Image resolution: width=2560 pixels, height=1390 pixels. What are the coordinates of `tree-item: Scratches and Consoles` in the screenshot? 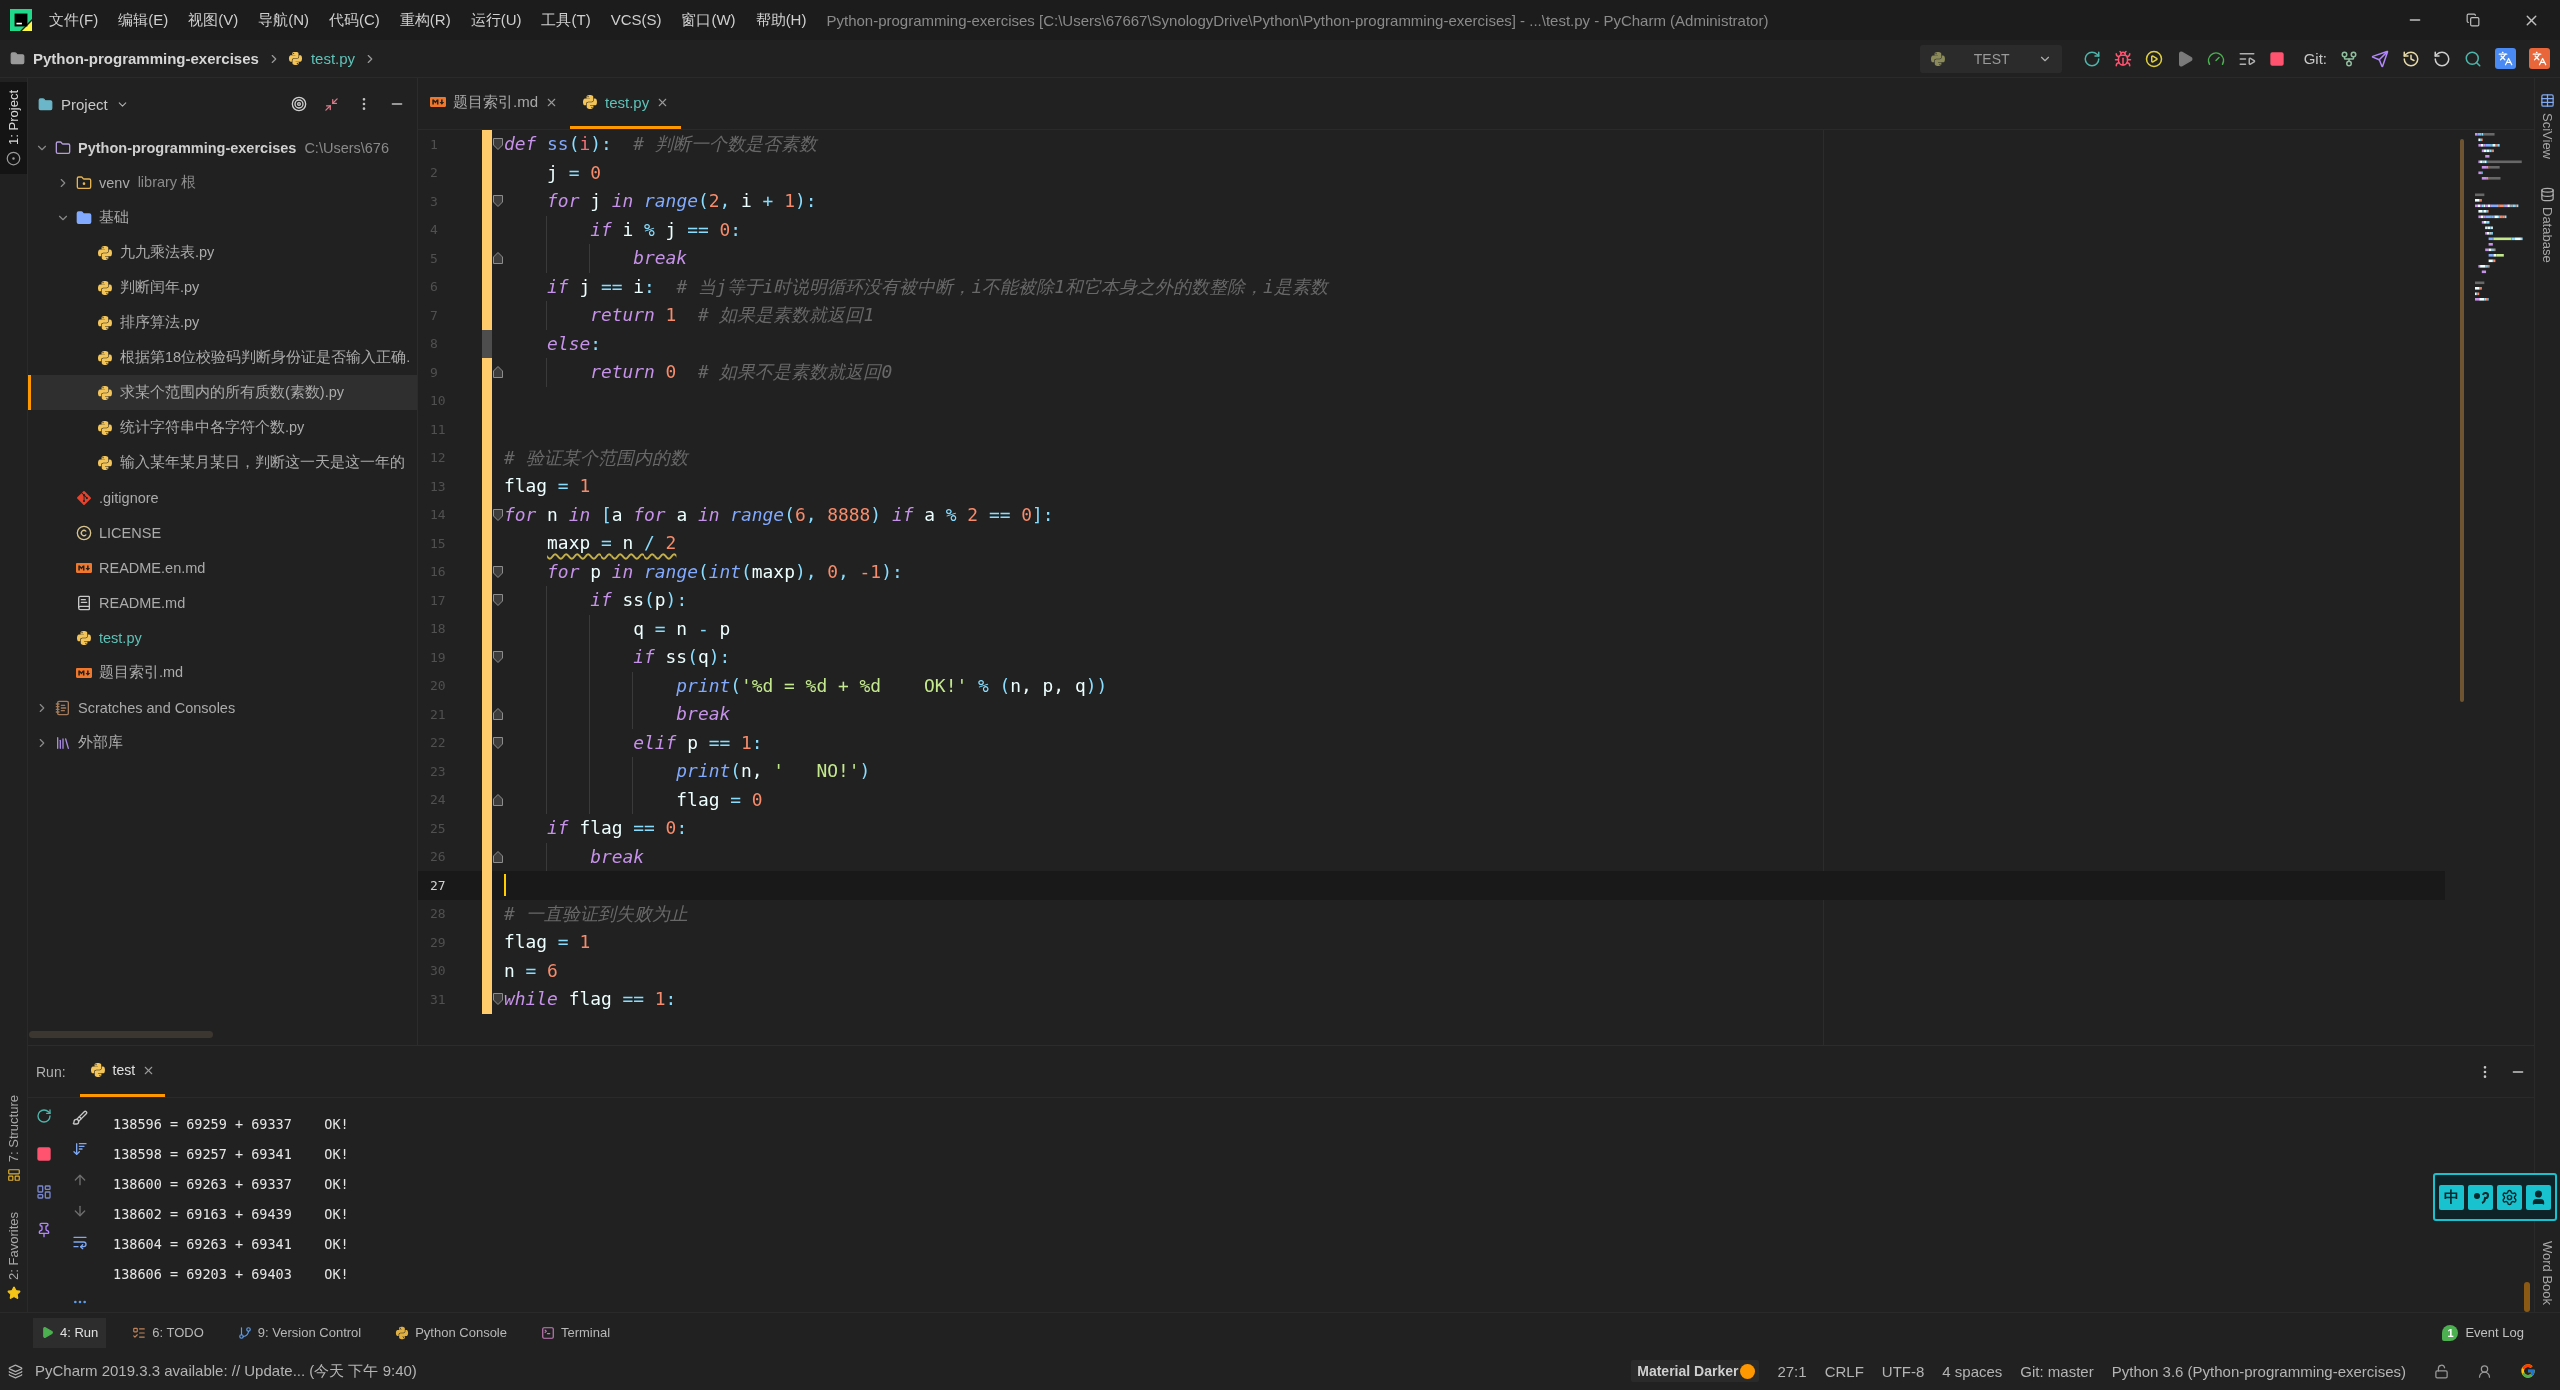 It's located at (222, 707).